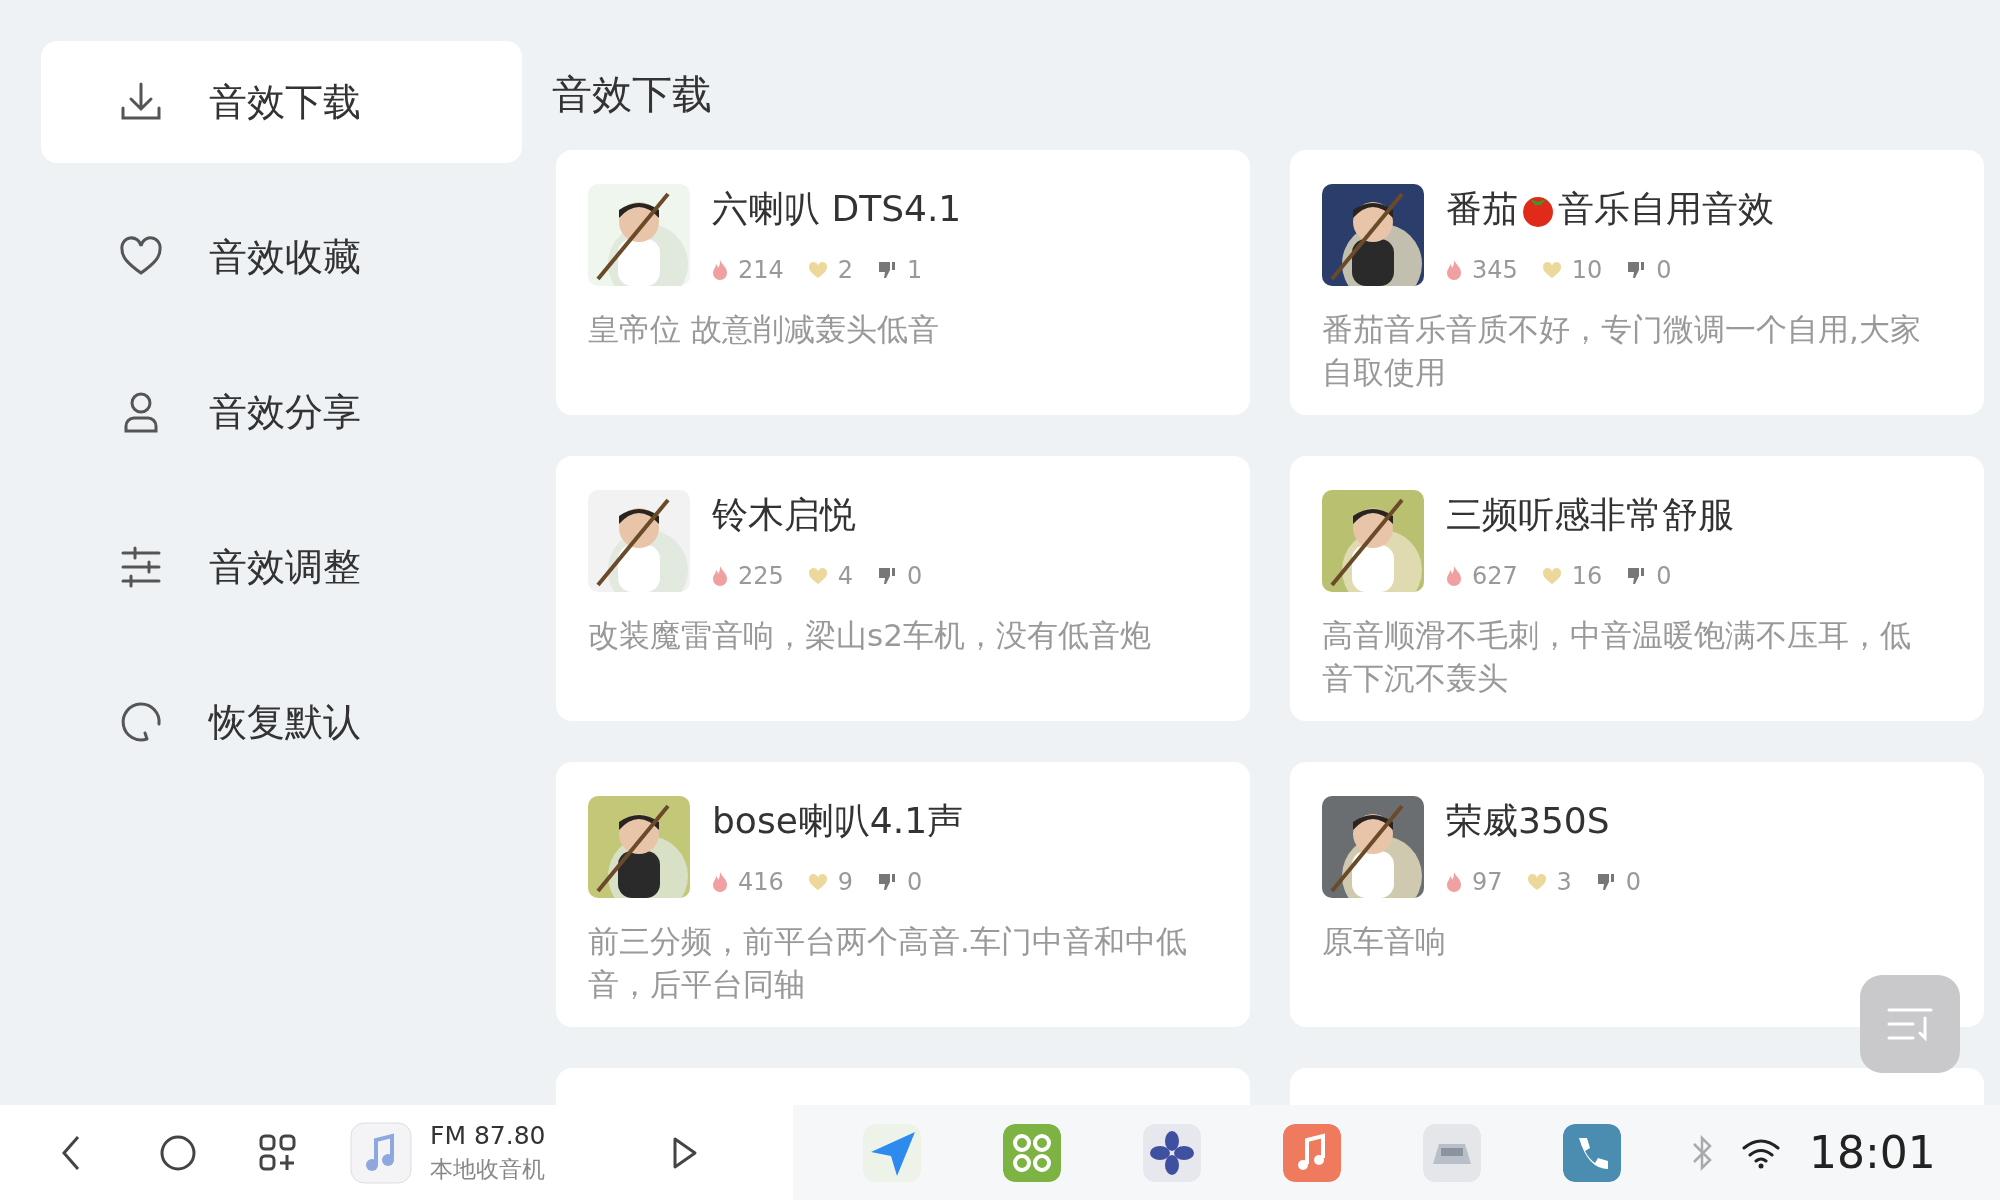 Image resolution: width=2000 pixels, height=1200 pixels. I want to click on like-count: 3, so click(1564, 882).